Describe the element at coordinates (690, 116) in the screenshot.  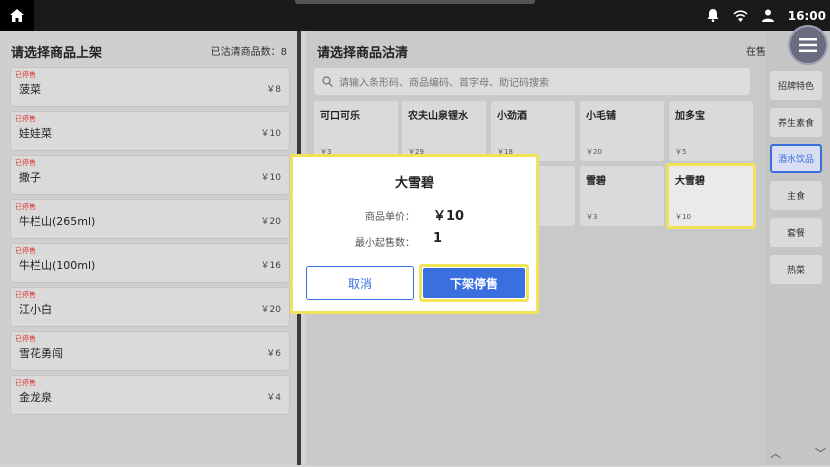
I see `card-name: 加多宝` at that location.